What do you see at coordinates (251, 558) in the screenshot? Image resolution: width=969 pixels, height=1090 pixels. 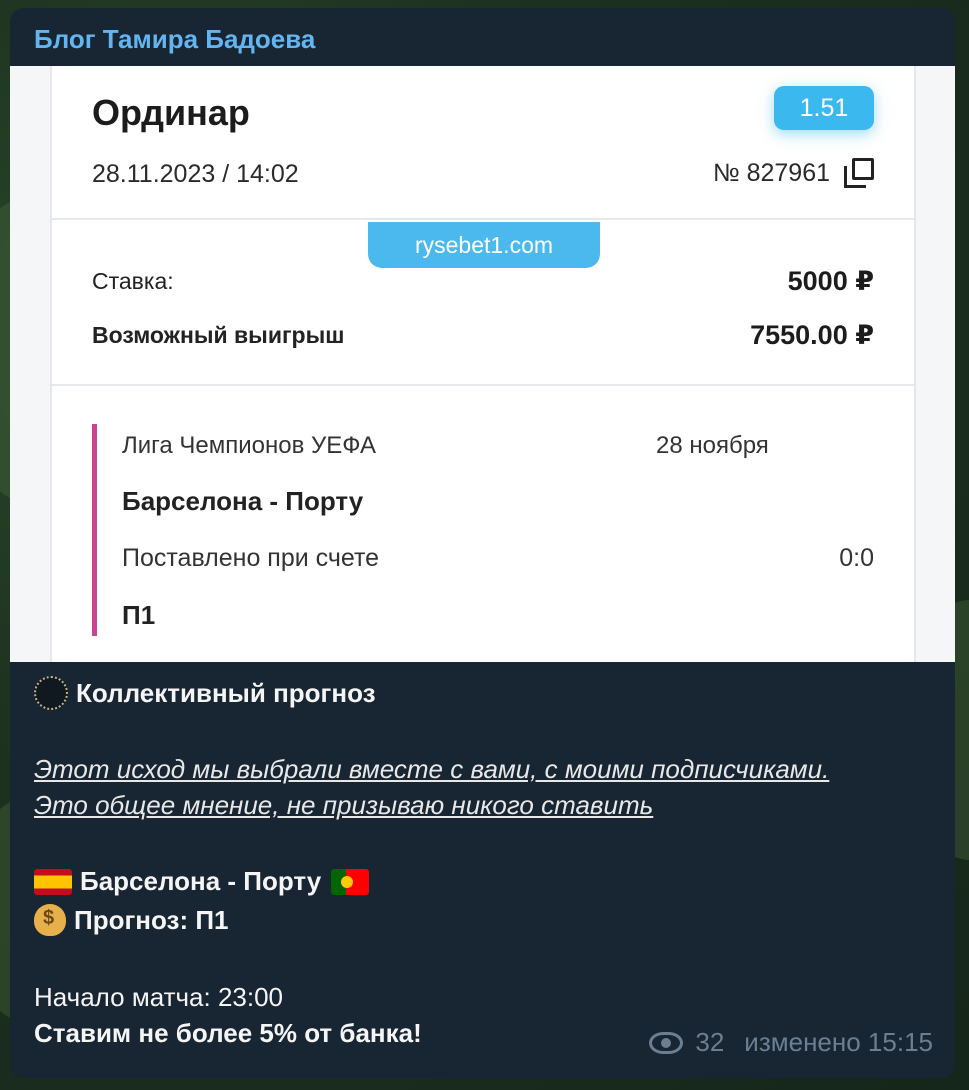 I see `event-placed-label: Поставлено при счете` at bounding box center [251, 558].